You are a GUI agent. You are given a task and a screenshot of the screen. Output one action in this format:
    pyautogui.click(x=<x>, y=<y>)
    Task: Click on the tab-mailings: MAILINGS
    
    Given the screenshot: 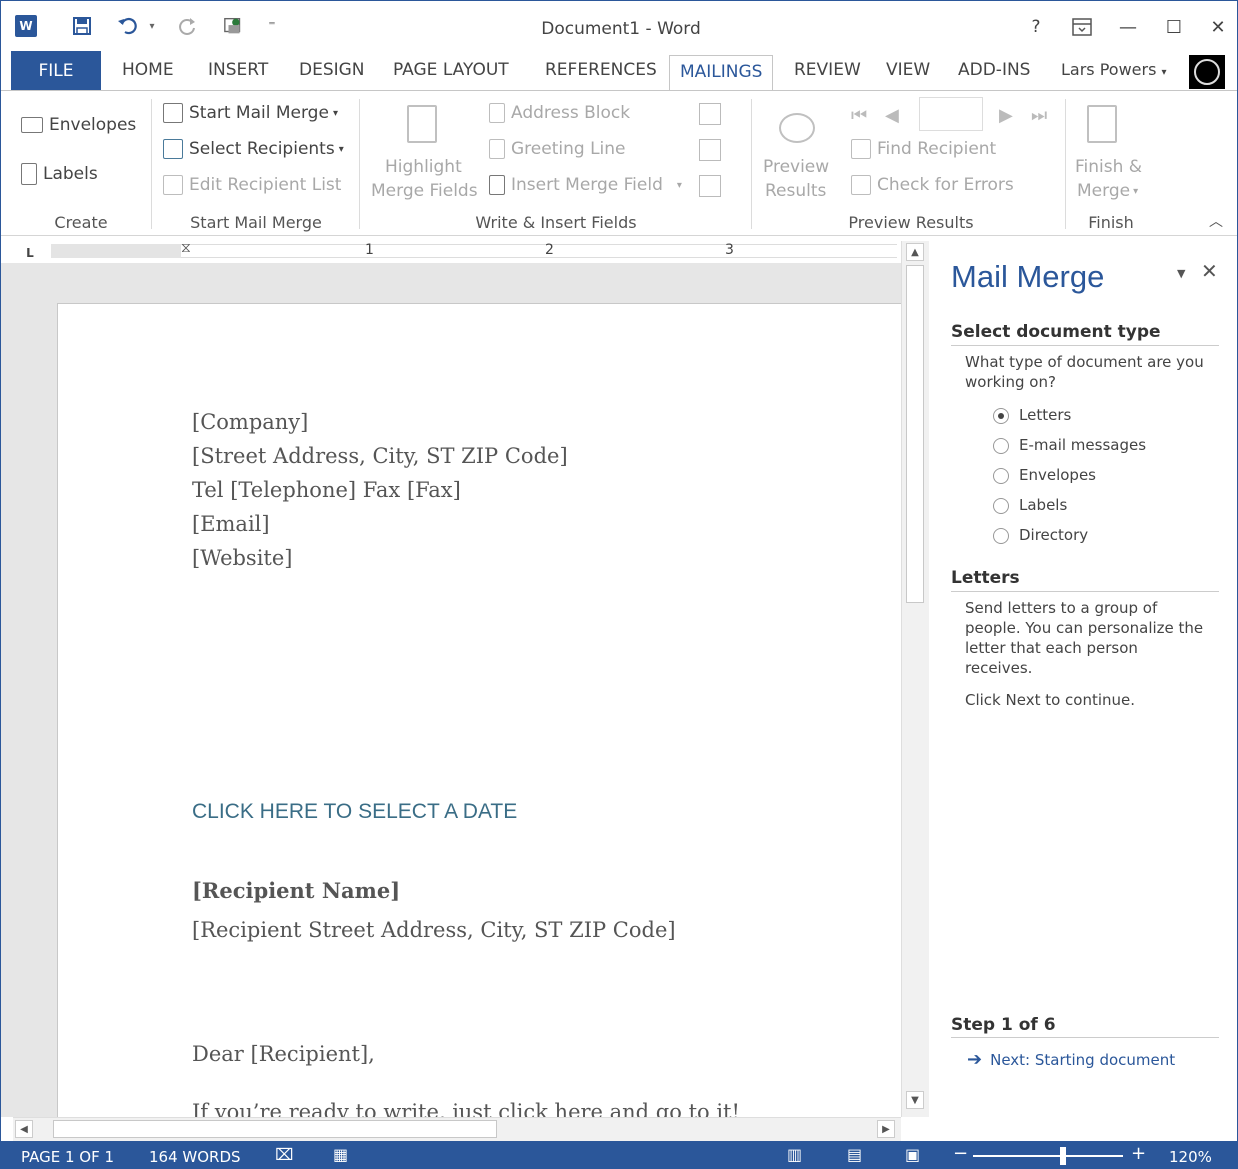 What is the action you would take?
    pyautogui.click(x=721, y=73)
    